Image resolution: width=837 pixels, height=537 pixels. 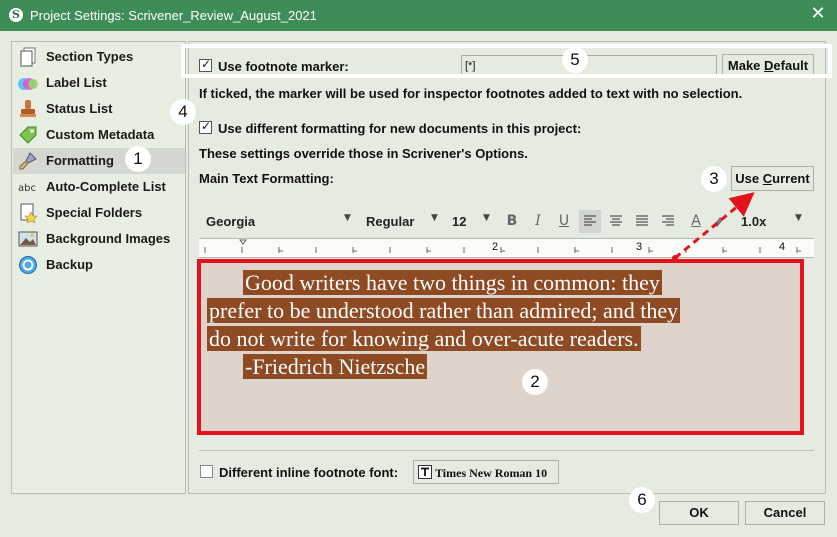 I want to click on annotation-marker: 6, so click(x=642, y=500).